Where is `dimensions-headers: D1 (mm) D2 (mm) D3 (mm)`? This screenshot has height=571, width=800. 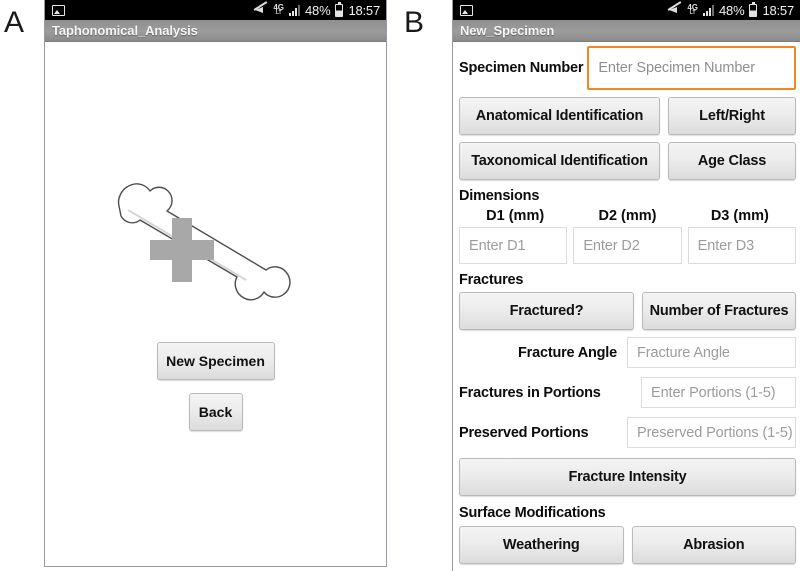 dimensions-headers: D1 (mm) D2 (mm) D3 (mm) is located at coordinates (627, 216).